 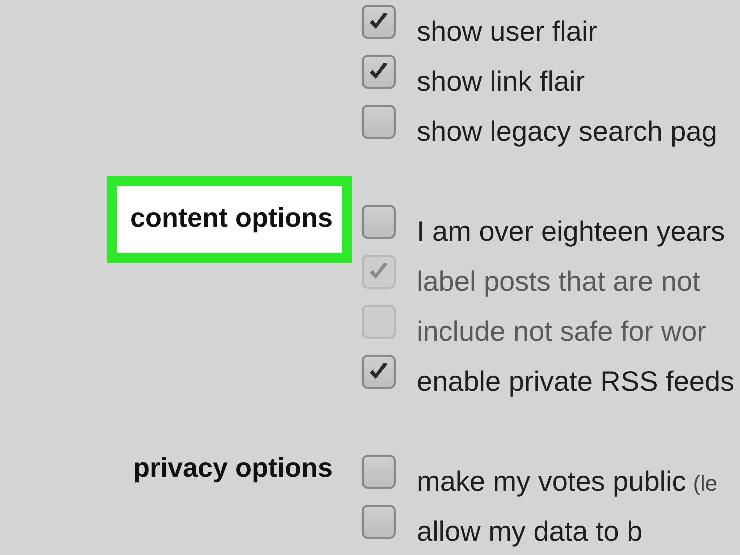 What do you see at coordinates (571, 232) in the screenshot?
I see `option-label: I am over eighteen years` at bounding box center [571, 232].